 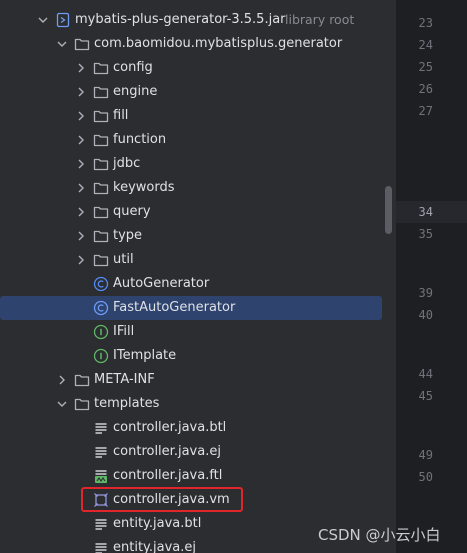 I want to click on folder-label: util, so click(x=123, y=259).